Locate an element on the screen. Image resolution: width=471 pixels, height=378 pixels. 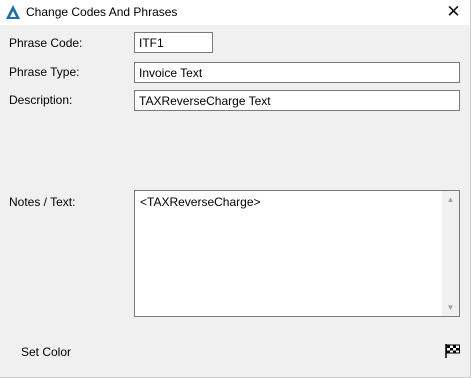
window-title: Change Codes And Phrases is located at coordinates (102, 12).